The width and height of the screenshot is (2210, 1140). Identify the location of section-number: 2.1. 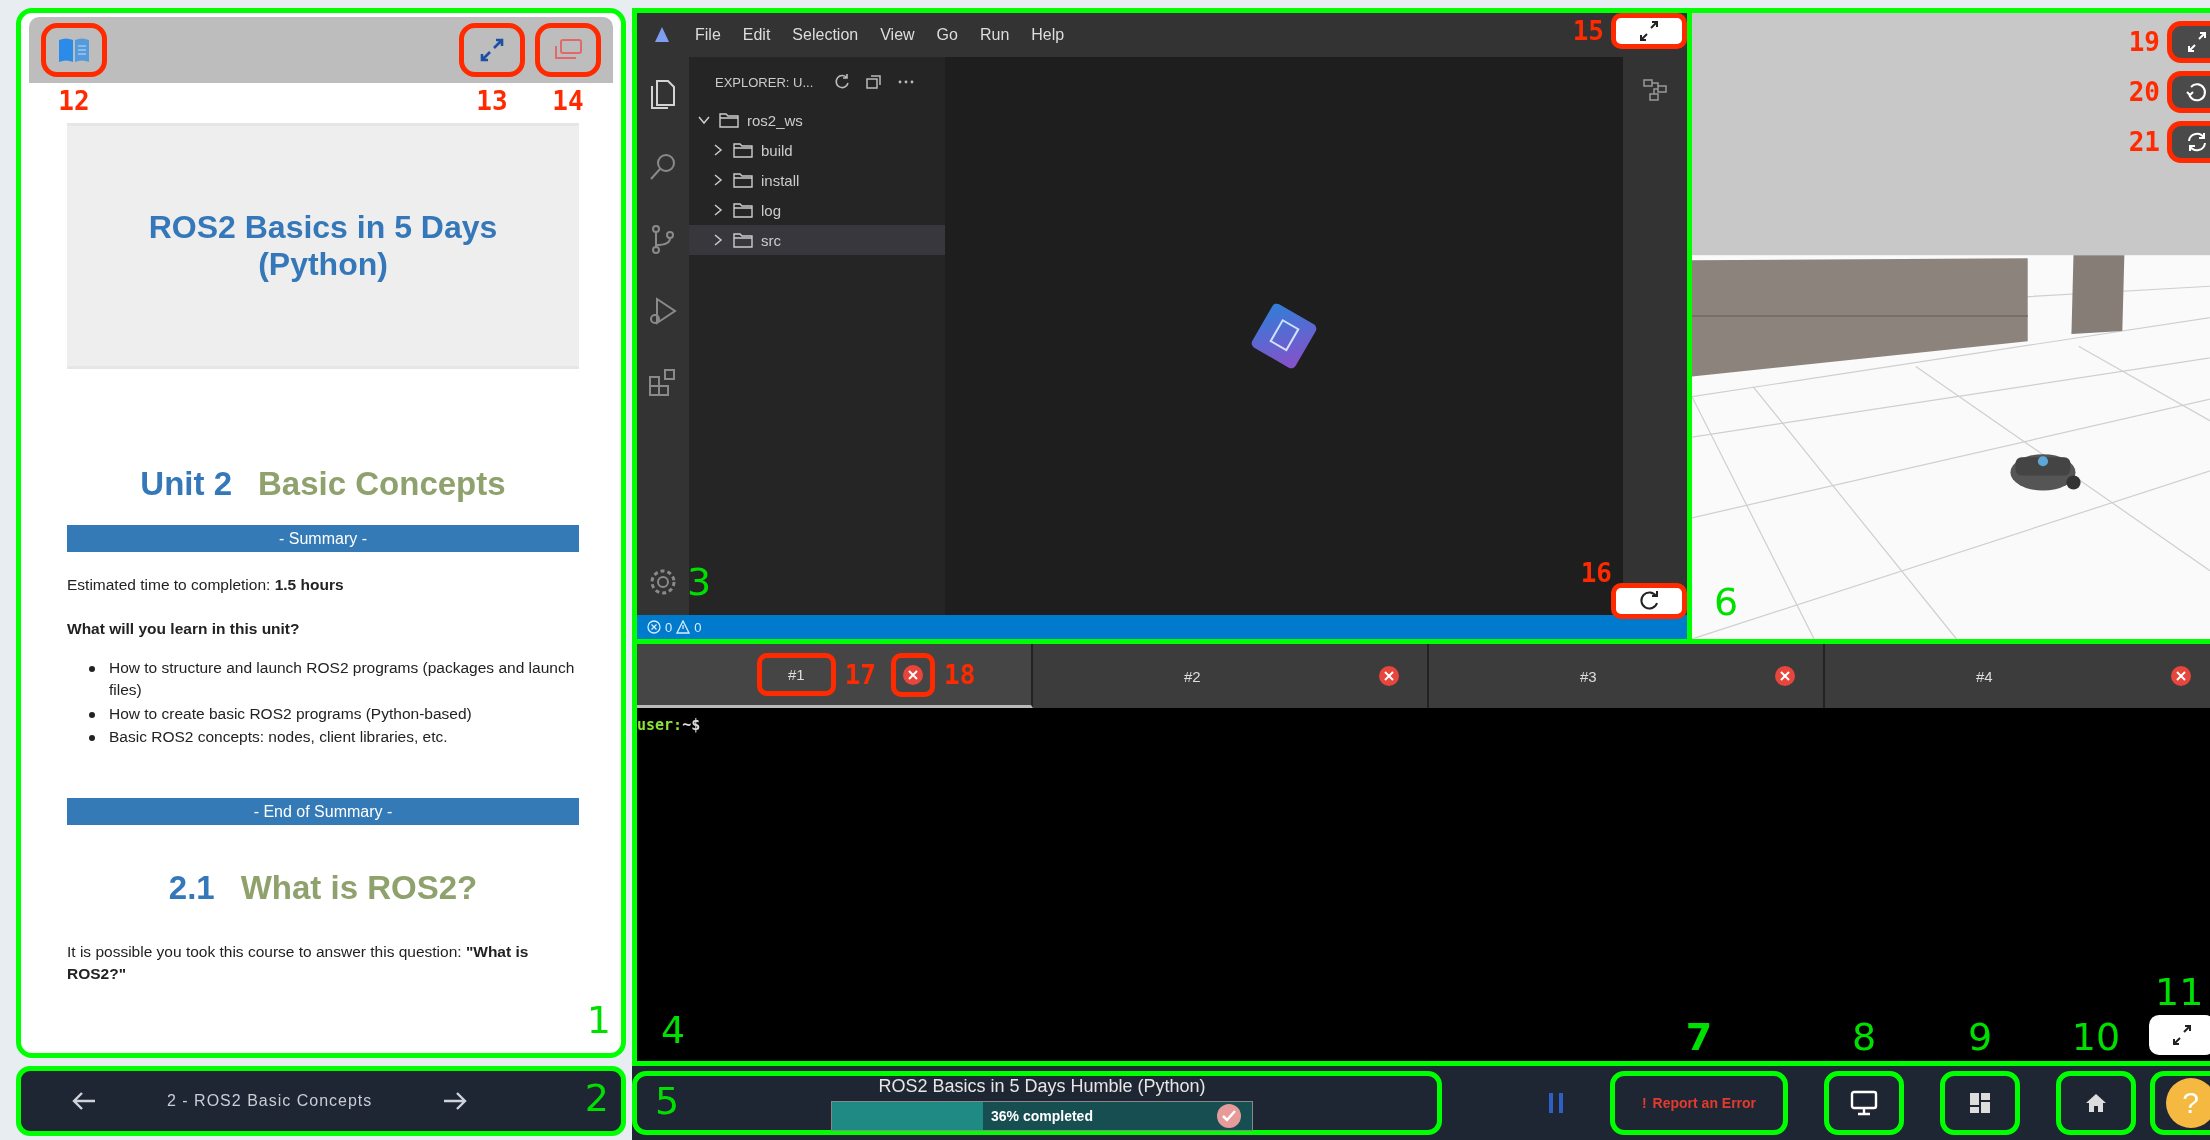
(191, 888).